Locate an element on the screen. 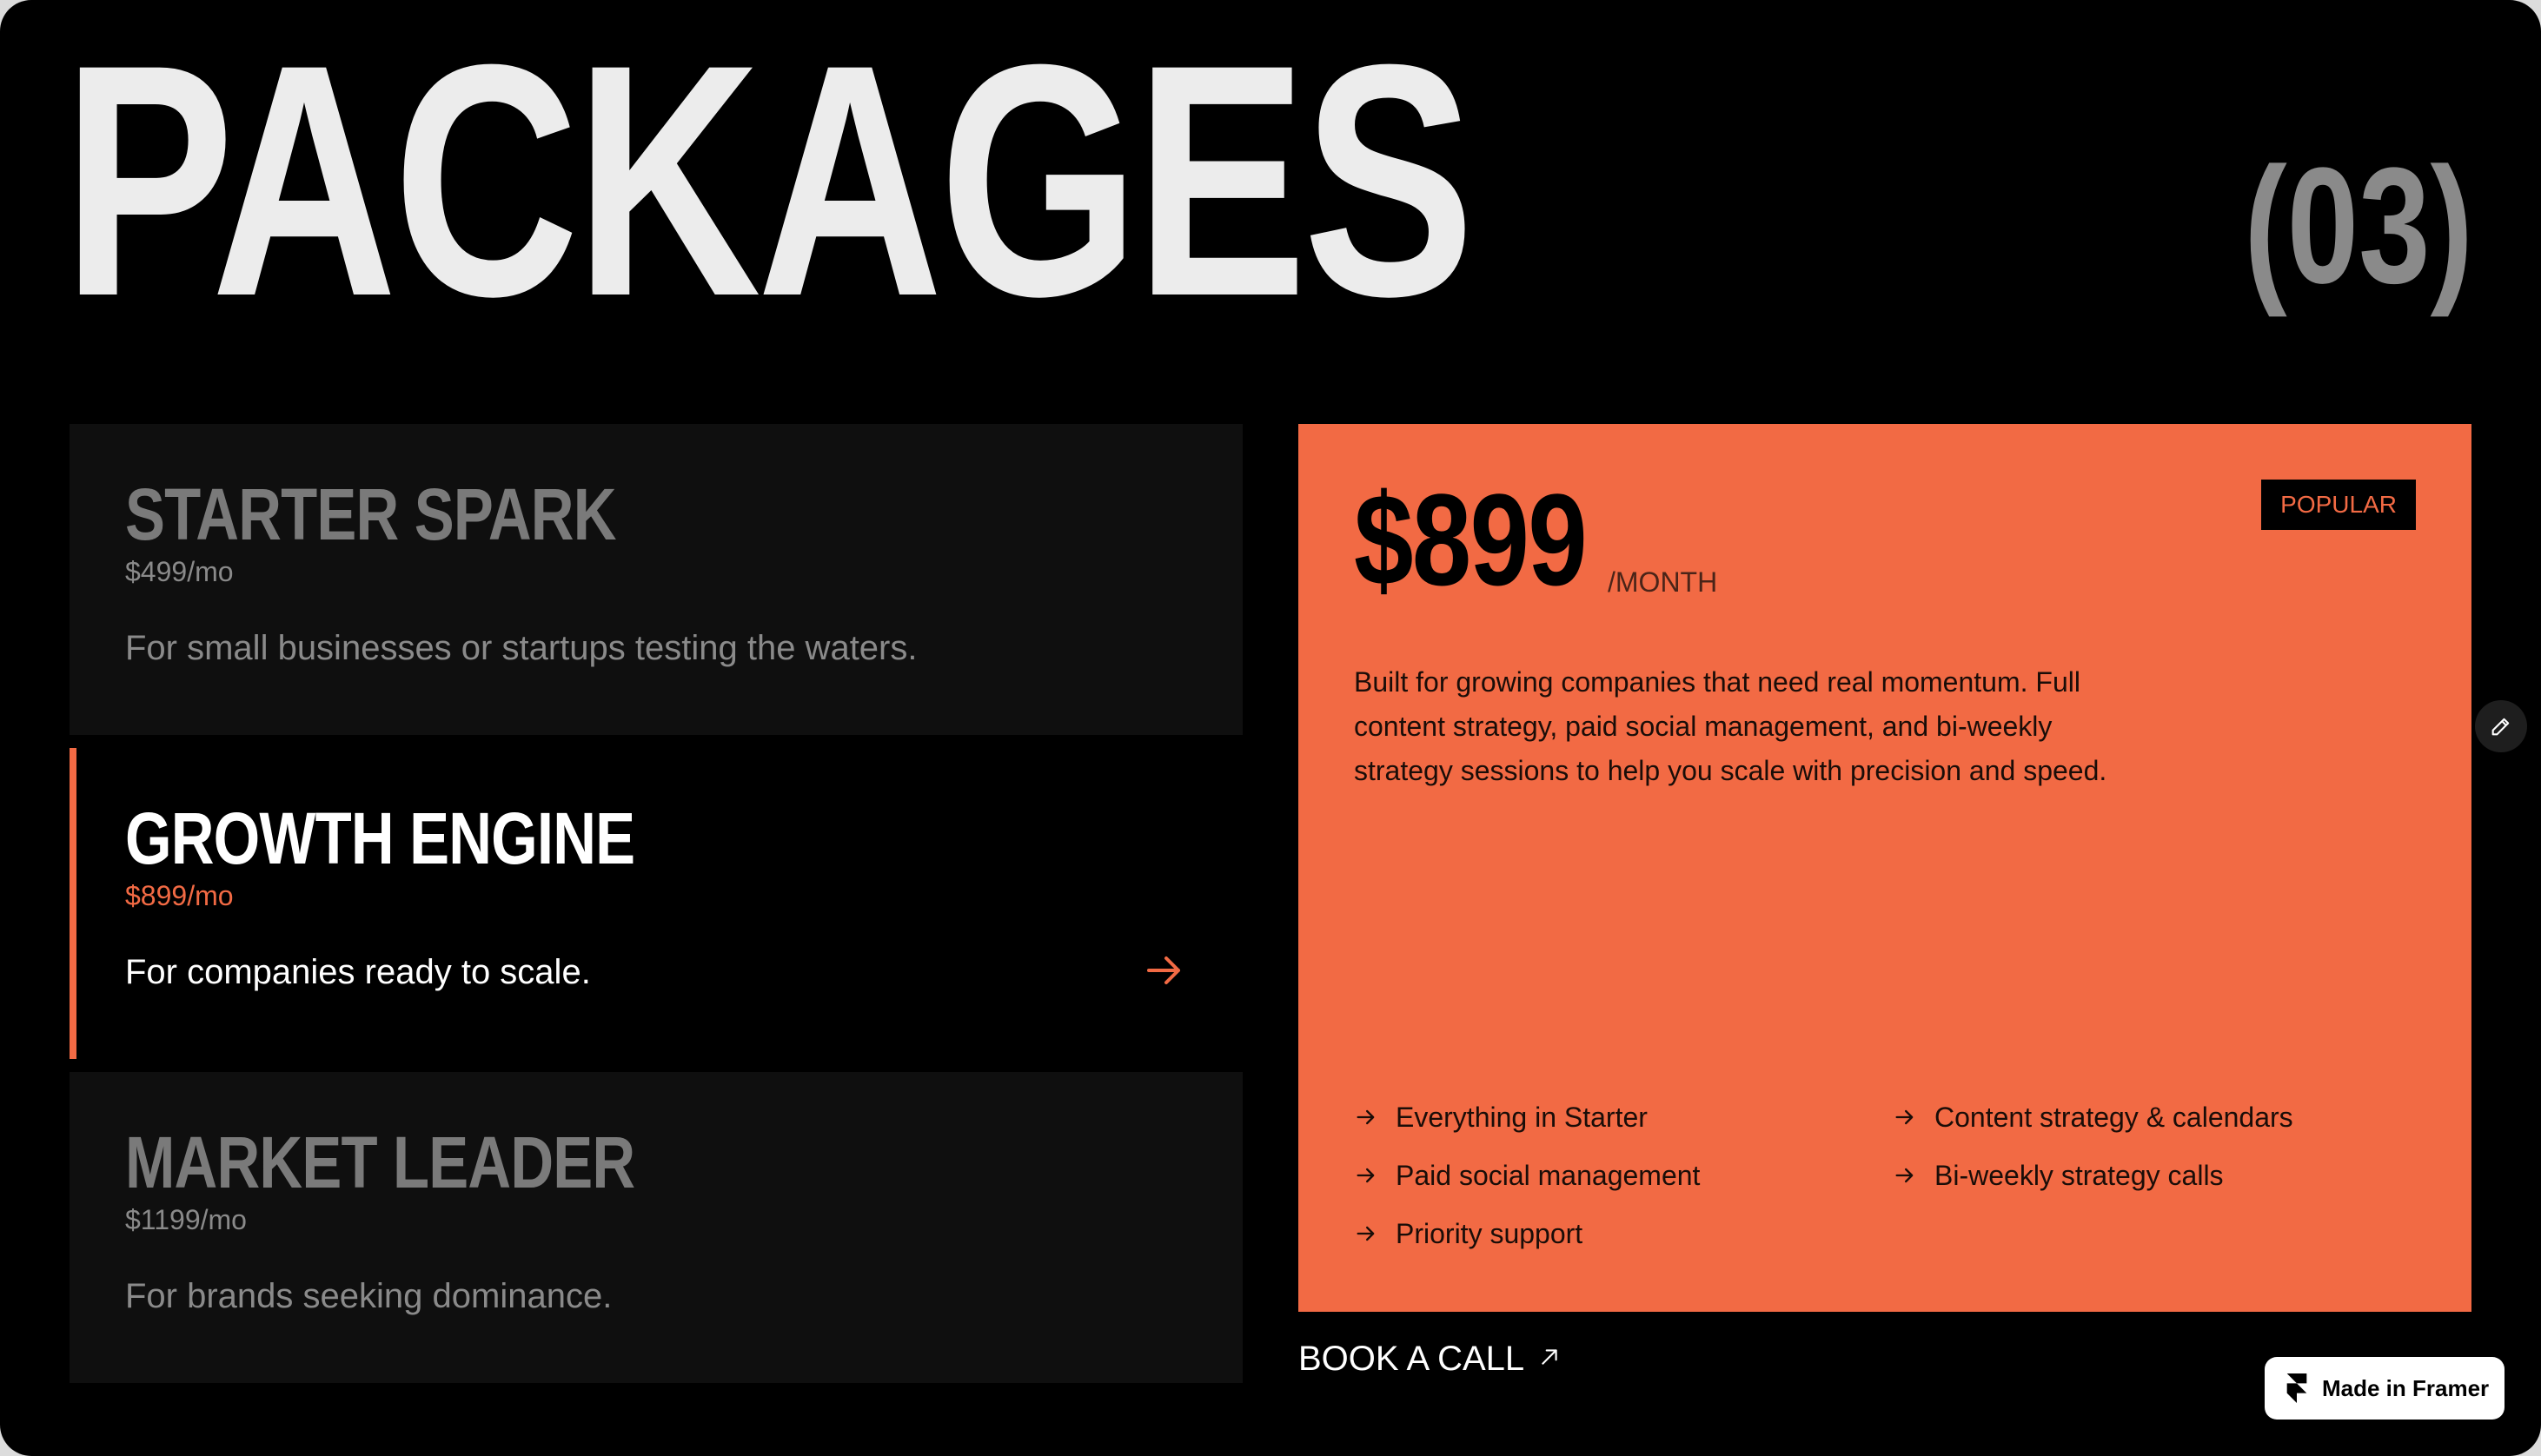 Image resolution: width=2541 pixels, height=1456 pixels. plan-name: GROWTH ENGINE is located at coordinates (380, 838).